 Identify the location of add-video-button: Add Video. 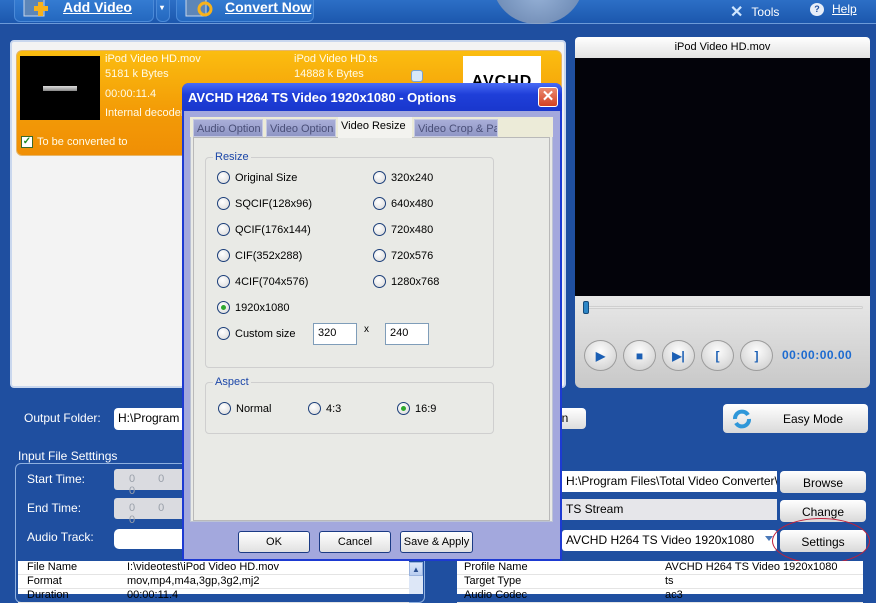
(84, 11).